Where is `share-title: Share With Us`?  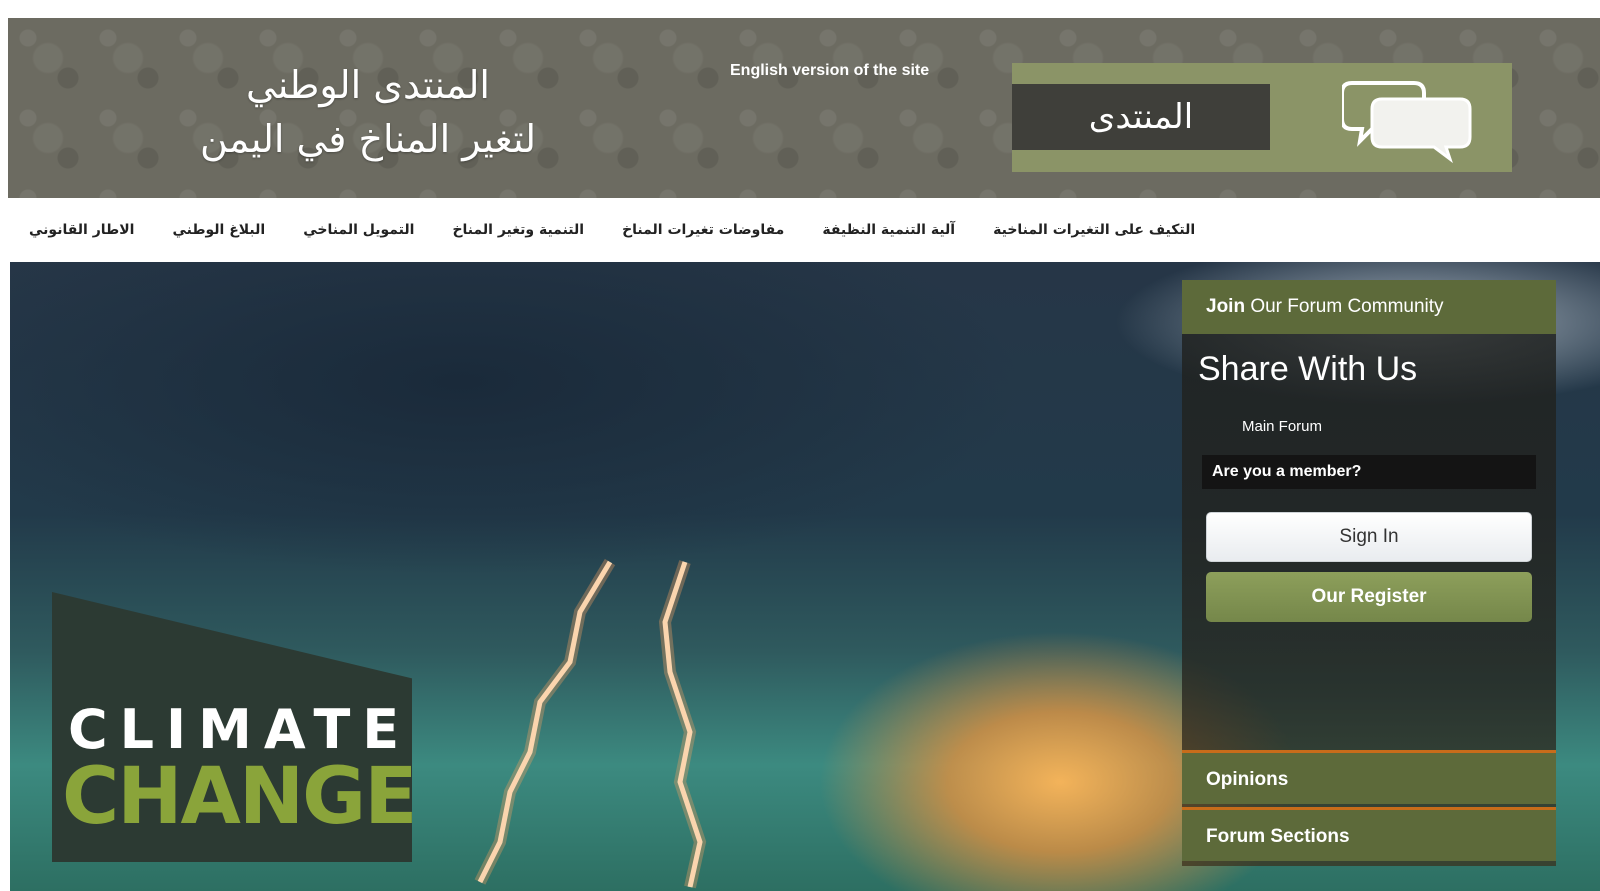 share-title: Share With Us is located at coordinates (1308, 369).